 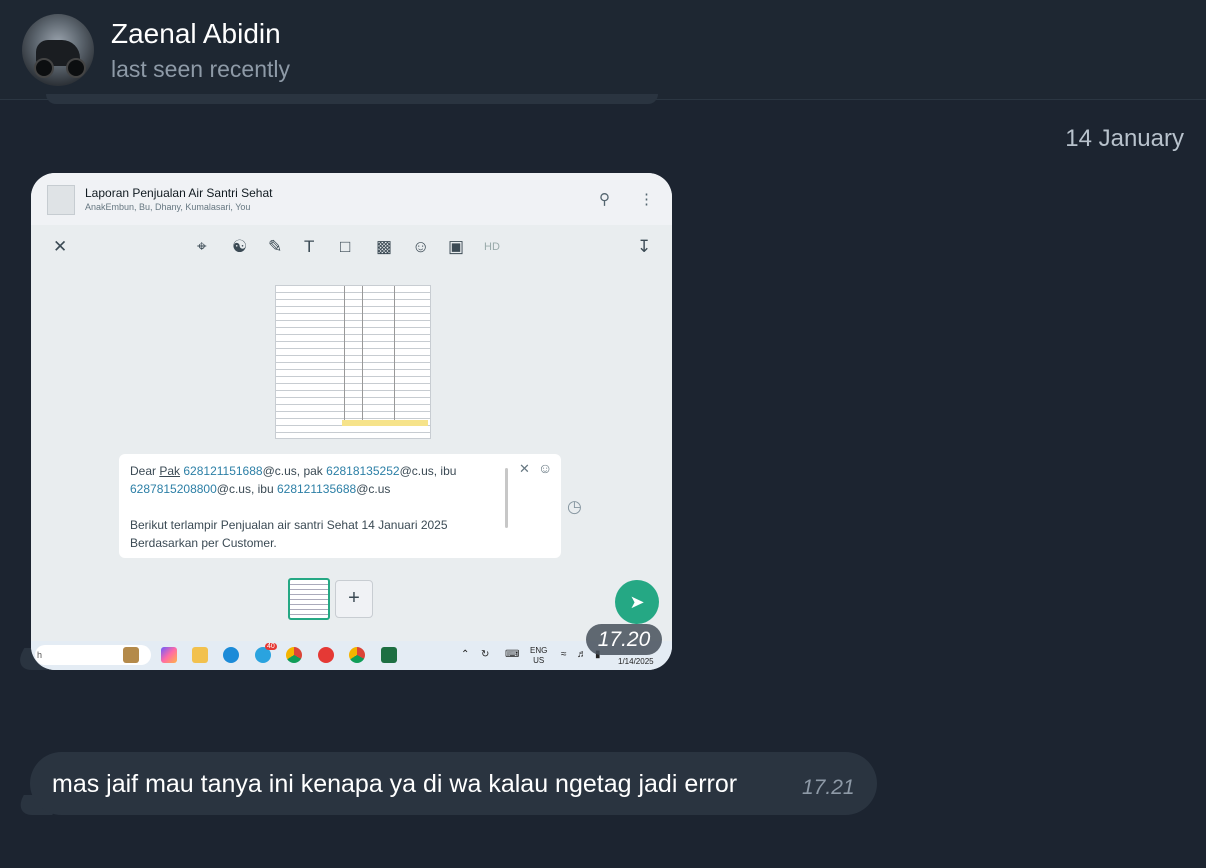 What do you see at coordinates (456, 246) in the screenshot?
I see `sticker-icon: ▣` at bounding box center [456, 246].